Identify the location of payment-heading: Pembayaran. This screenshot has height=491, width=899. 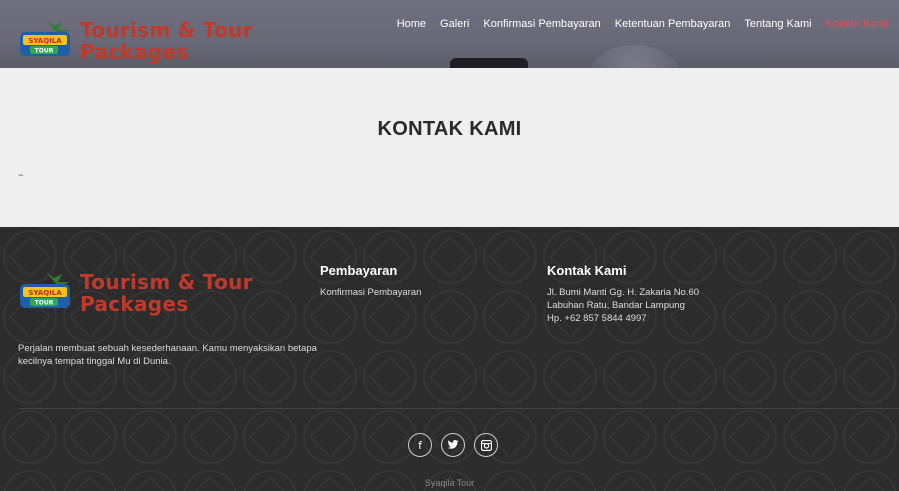
(359, 270).